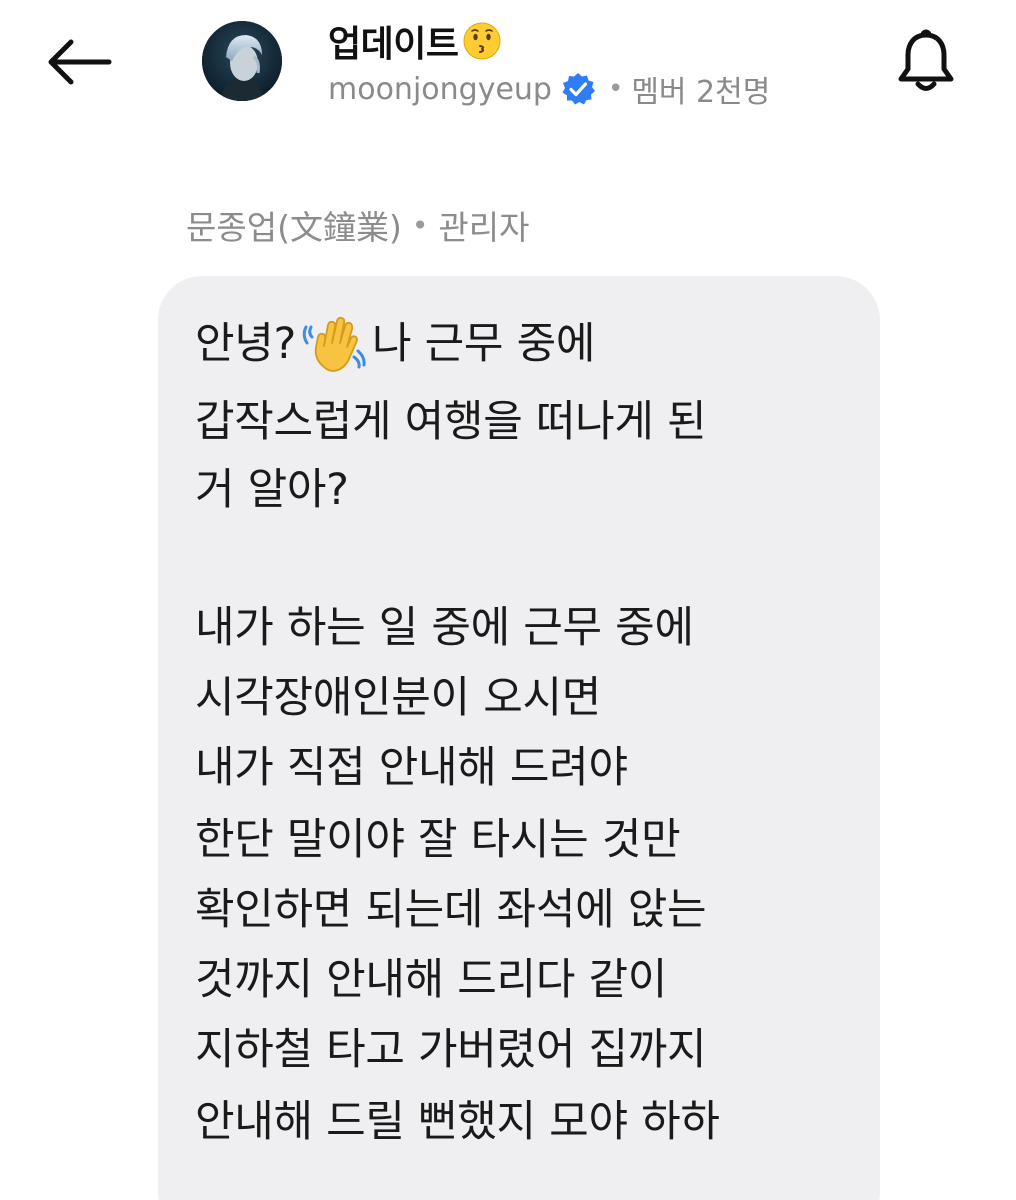 The height and width of the screenshot is (1200, 1016). I want to click on sender-role: 관리자, so click(484, 227).